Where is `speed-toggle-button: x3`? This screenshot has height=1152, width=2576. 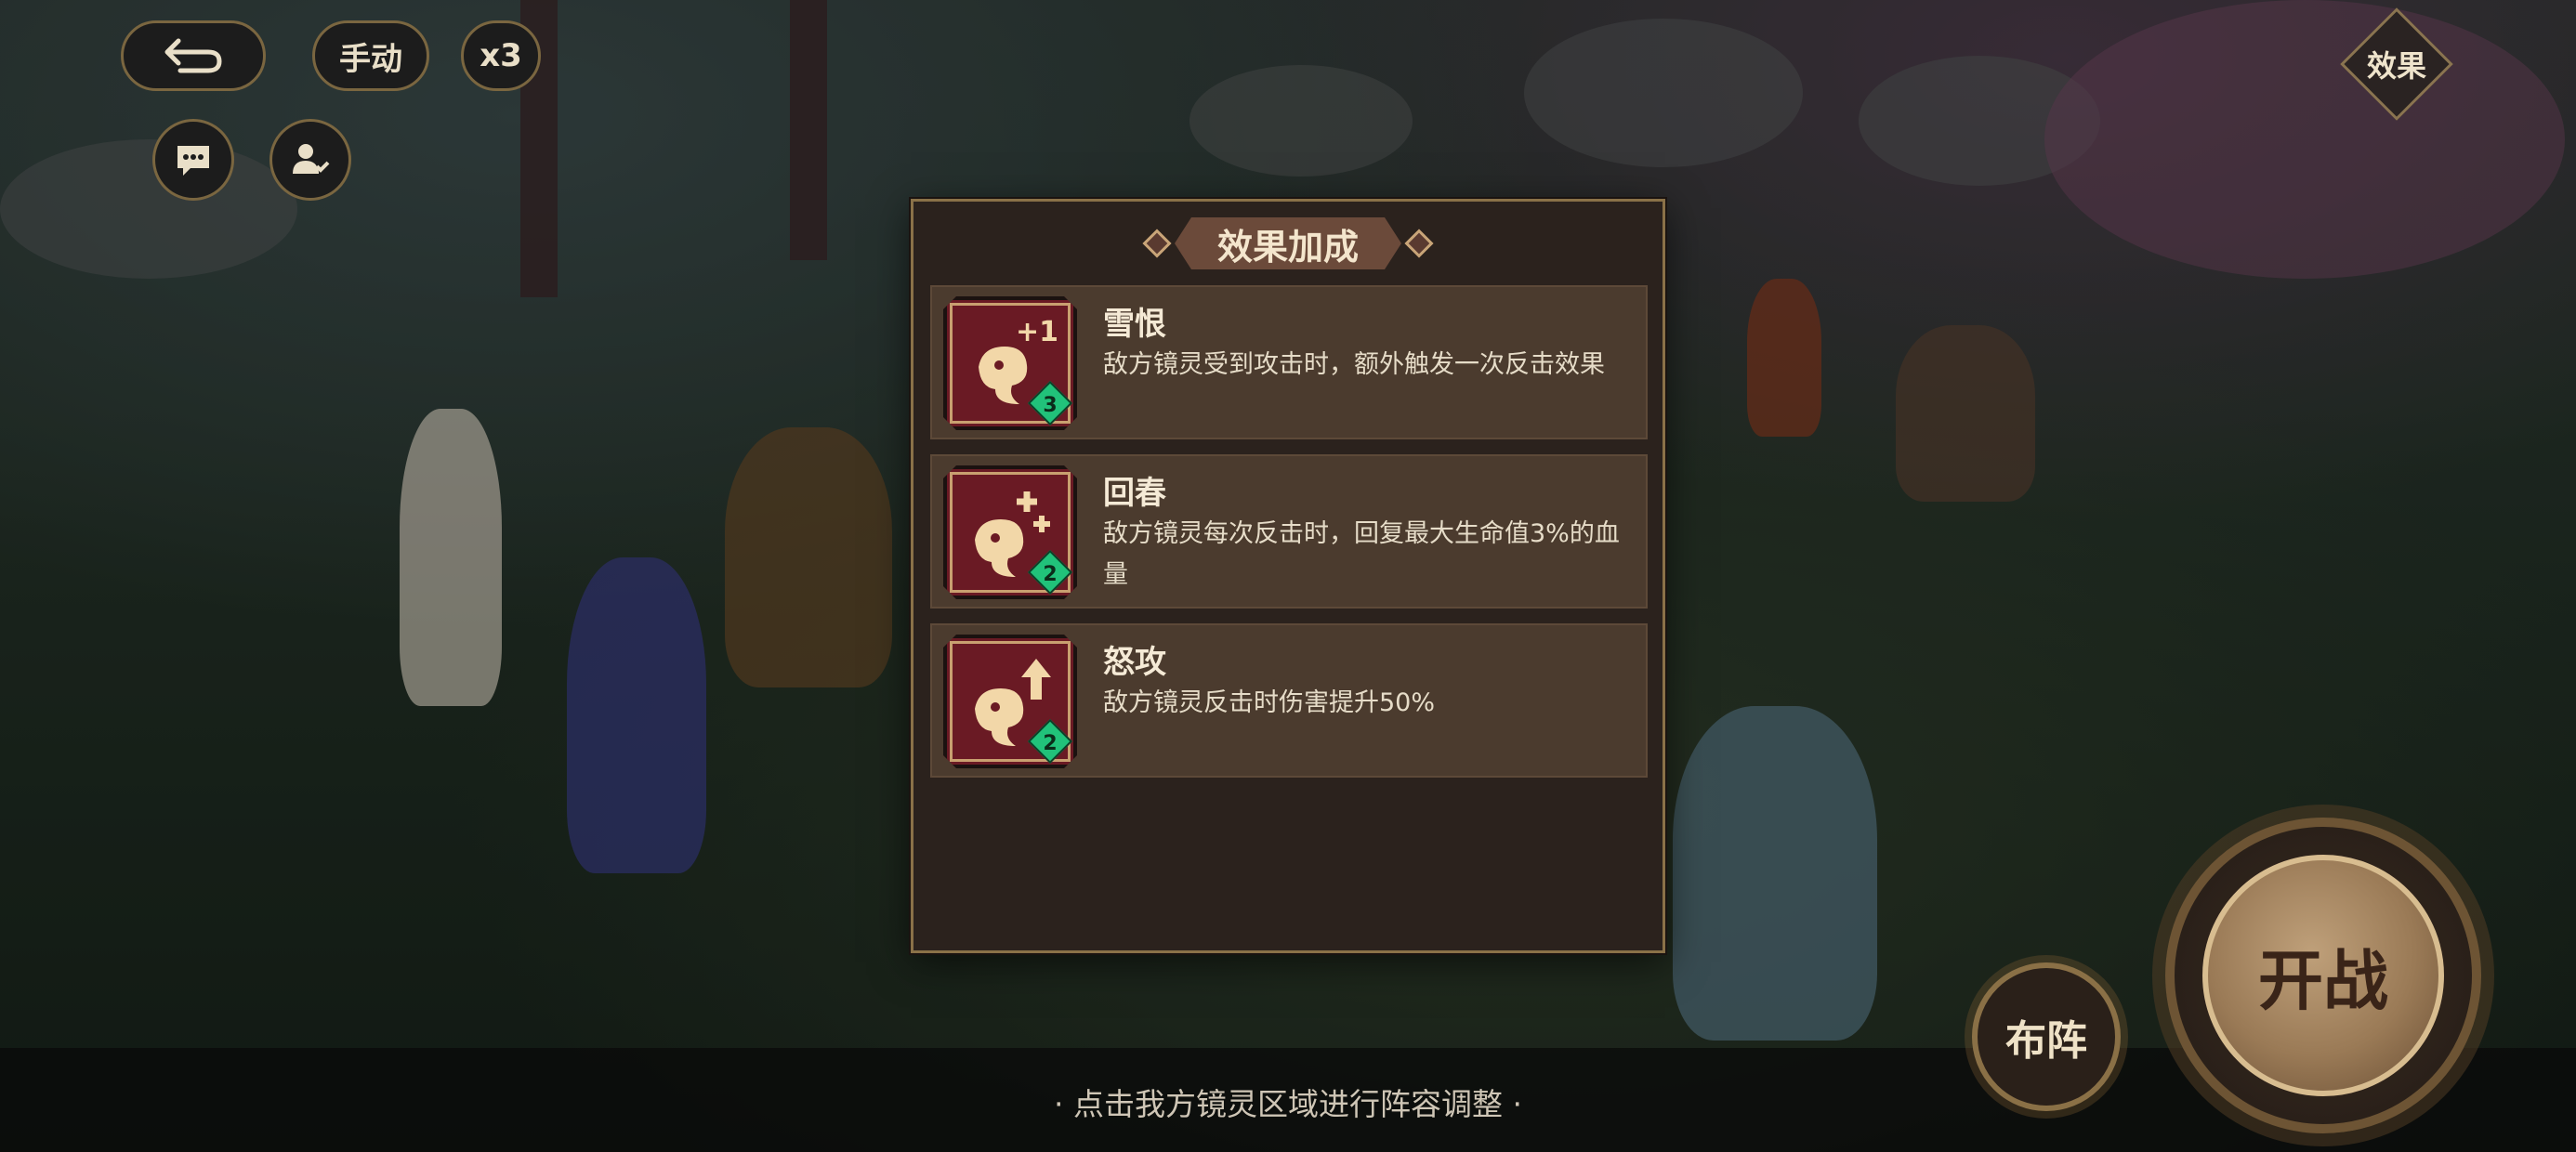
speed-toggle-button: x3 is located at coordinates (501, 55).